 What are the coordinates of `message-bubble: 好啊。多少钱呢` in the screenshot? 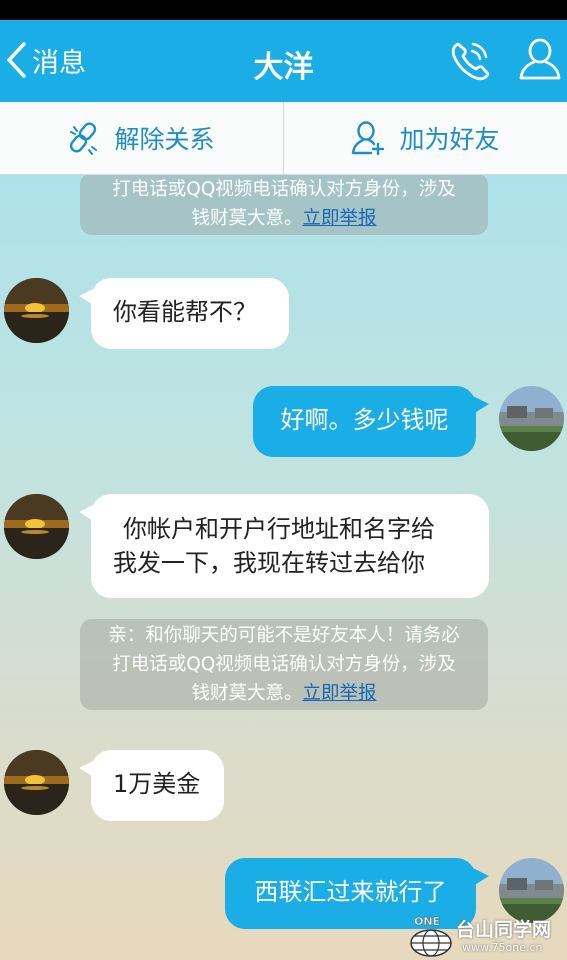 It's located at (371, 421).